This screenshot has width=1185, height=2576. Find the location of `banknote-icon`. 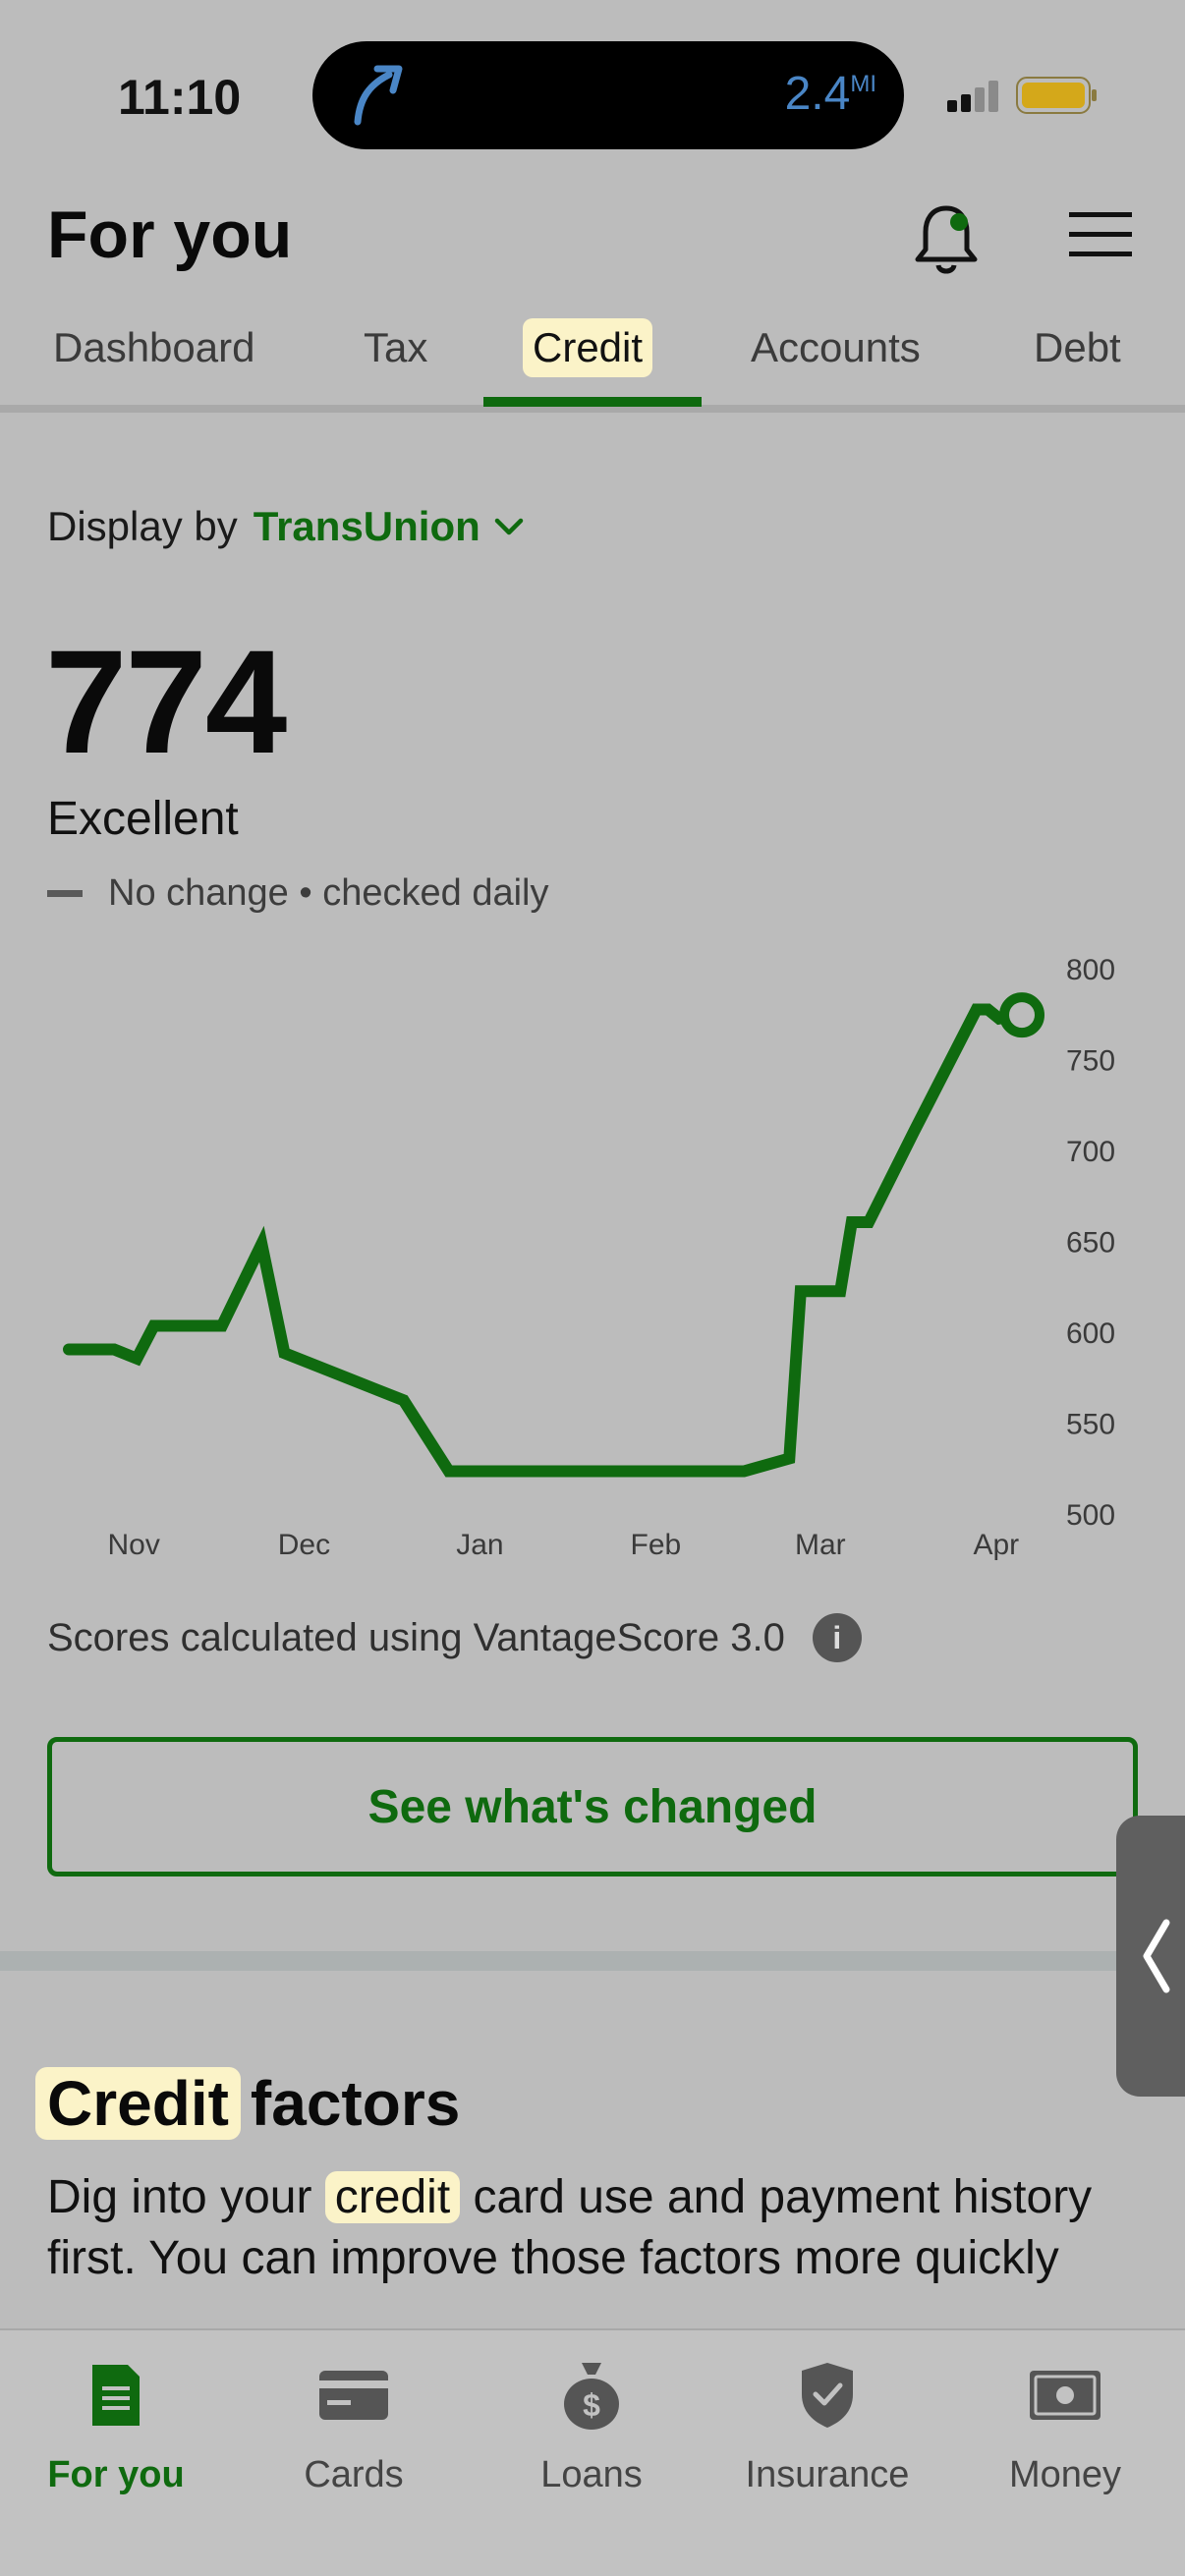

banknote-icon is located at coordinates (1065, 2395).